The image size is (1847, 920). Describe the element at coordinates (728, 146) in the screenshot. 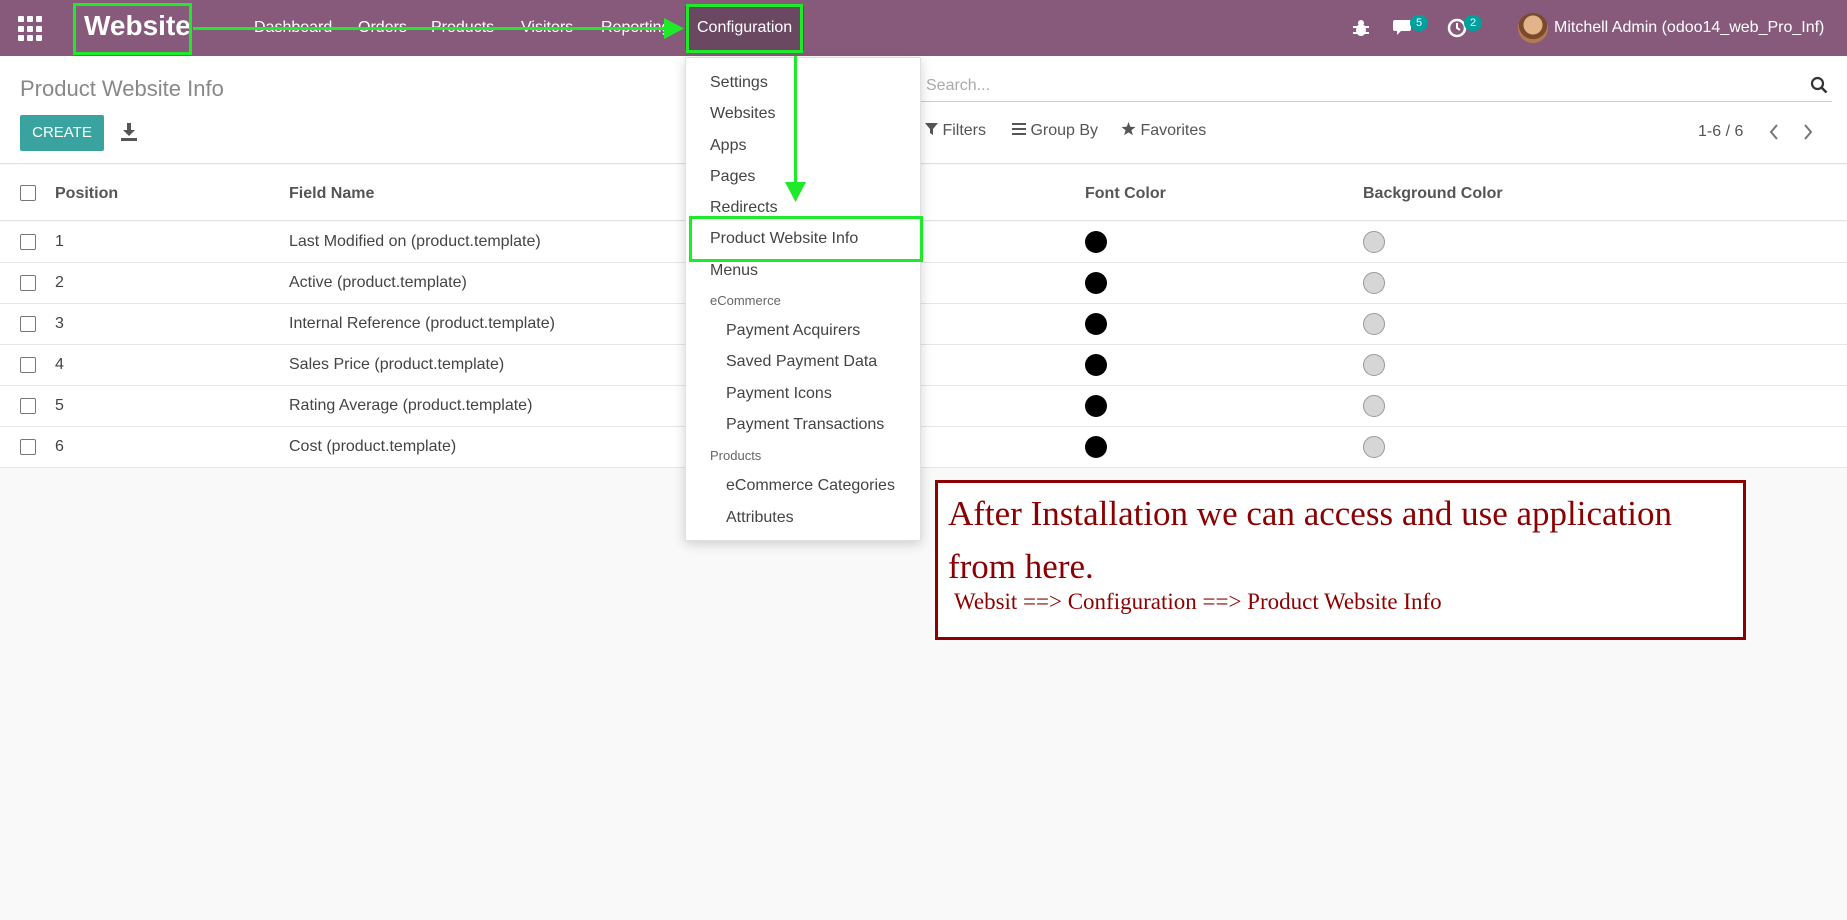

I see `dropdown-item-apps: Apps` at that location.